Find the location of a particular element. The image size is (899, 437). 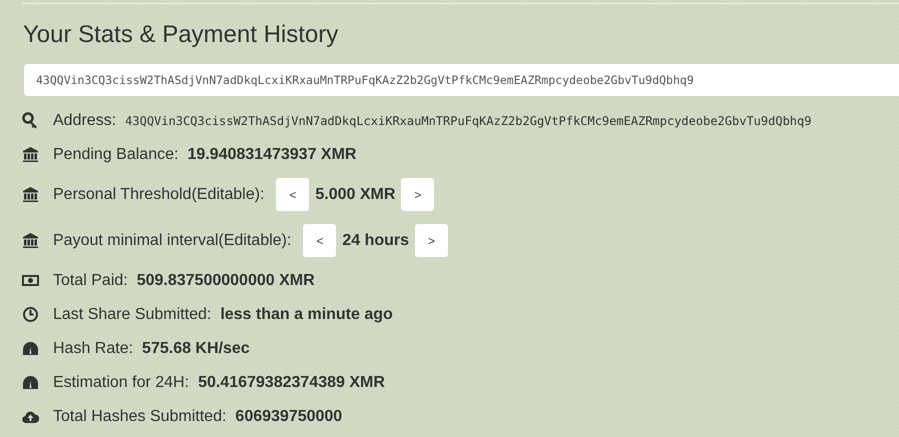

stat-value: 43QQVin3CQ3cissW2ThASdjVnN7adDkqLcxiKRxauMnTRPuFqKAzZ2b2GgVtPfkCMc9emEAZRmpcydeobe2GbvTu9dQbhq9 is located at coordinates (468, 121).